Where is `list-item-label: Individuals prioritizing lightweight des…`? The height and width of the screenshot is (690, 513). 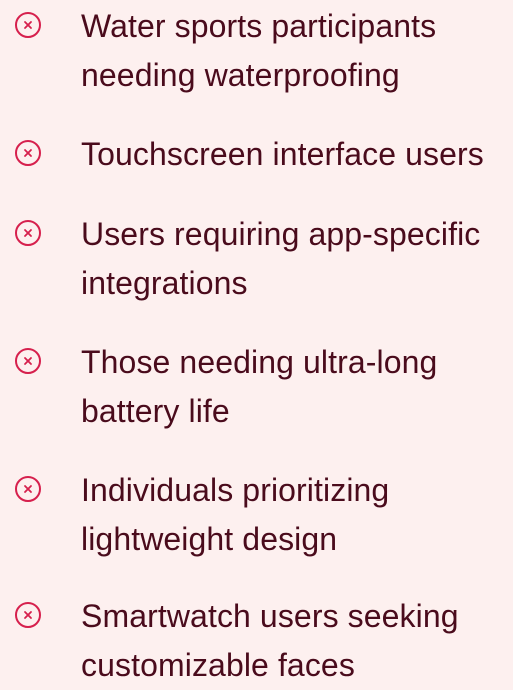
list-item-label: Individuals prioritizing lightweight des… is located at coordinates (235, 514).